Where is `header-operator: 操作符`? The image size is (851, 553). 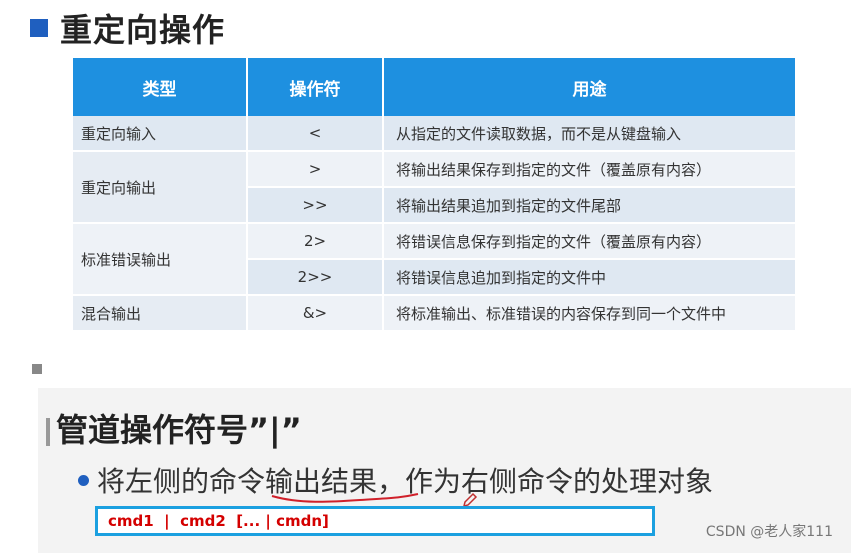
header-operator: 操作符 is located at coordinates (315, 87).